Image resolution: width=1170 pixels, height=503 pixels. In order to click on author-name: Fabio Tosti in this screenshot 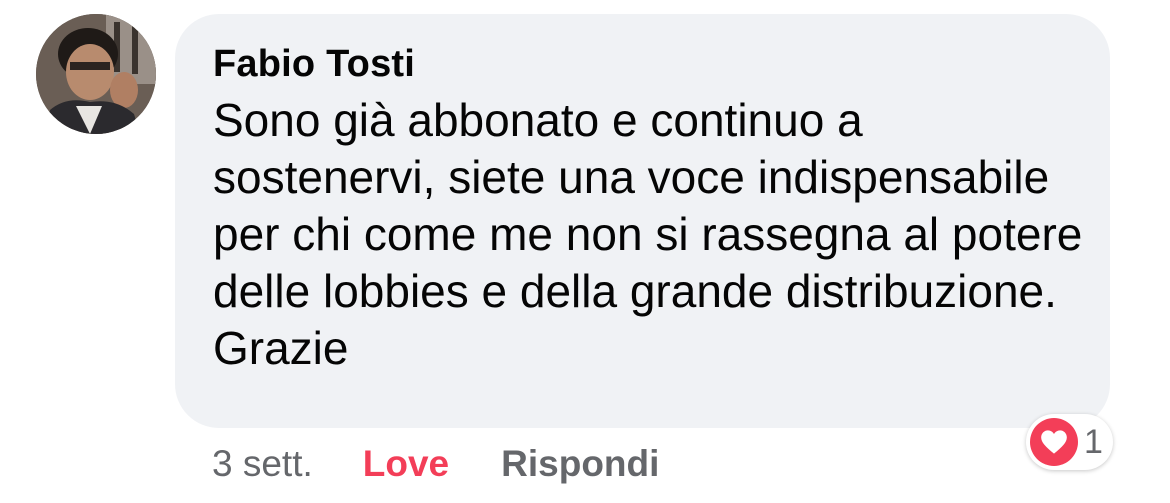, I will do `click(651, 64)`.